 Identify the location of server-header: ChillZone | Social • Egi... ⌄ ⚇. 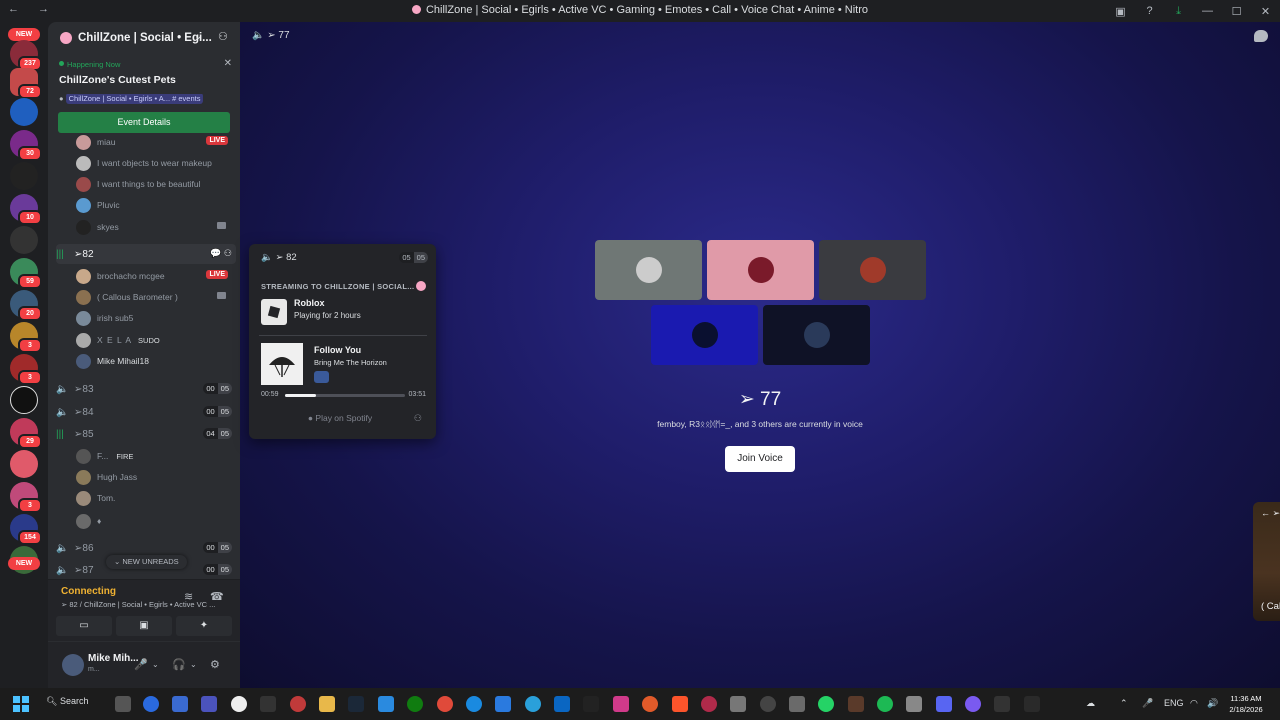
(144, 38).